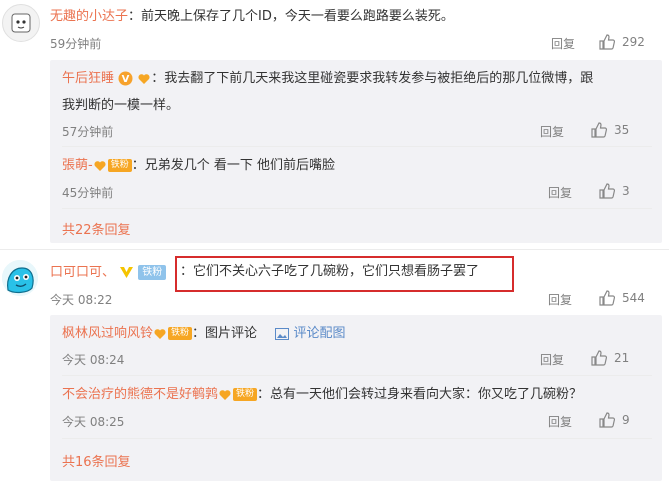 The image size is (669, 481). What do you see at coordinates (93, 360) in the screenshot?
I see `reply-time: 今天 08:24` at bounding box center [93, 360].